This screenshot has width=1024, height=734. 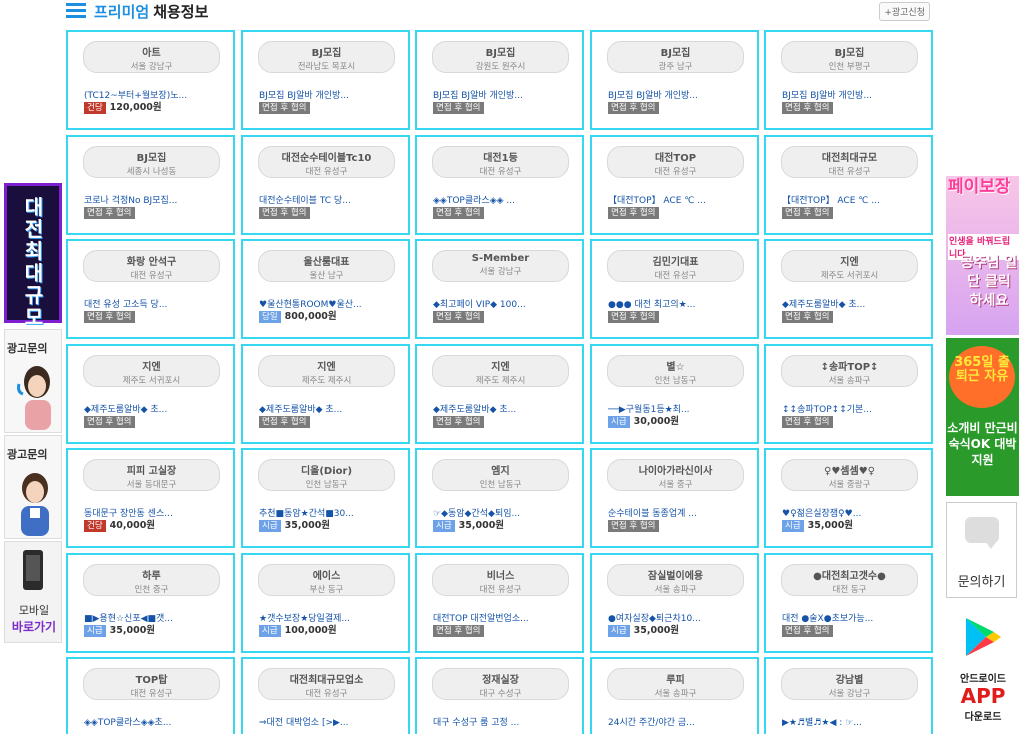 I want to click on android-app-download: 안드로이드 APP 다운로드, so click(x=983, y=667).